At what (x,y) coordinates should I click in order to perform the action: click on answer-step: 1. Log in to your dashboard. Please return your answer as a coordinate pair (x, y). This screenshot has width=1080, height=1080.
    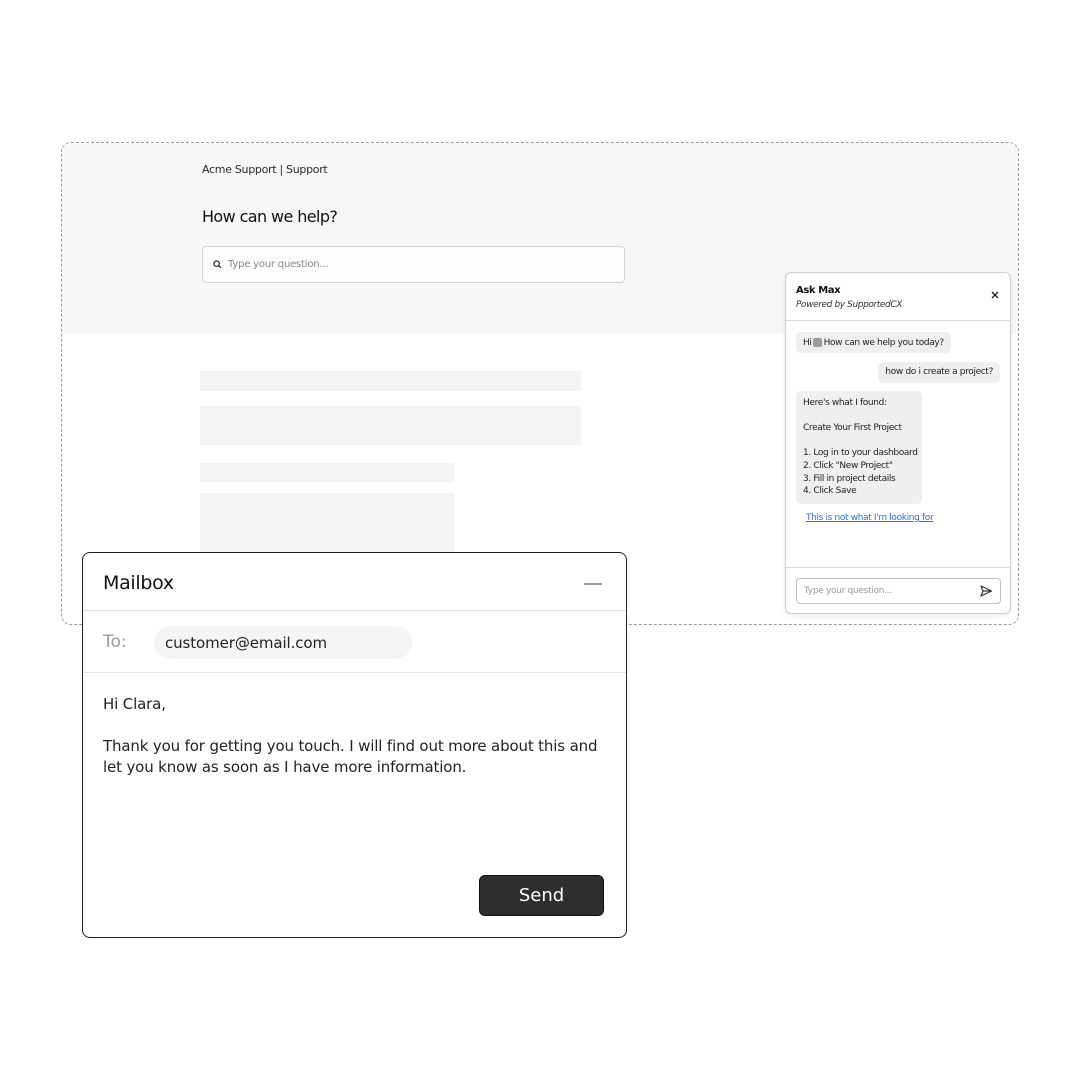
    Looking at the image, I should click on (860, 453).